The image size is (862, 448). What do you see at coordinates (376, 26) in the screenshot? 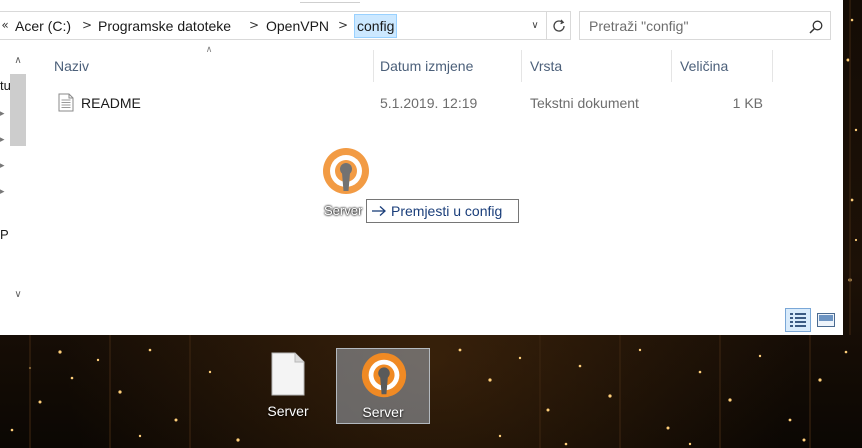
I see `breadcrumb-config: config` at bounding box center [376, 26].